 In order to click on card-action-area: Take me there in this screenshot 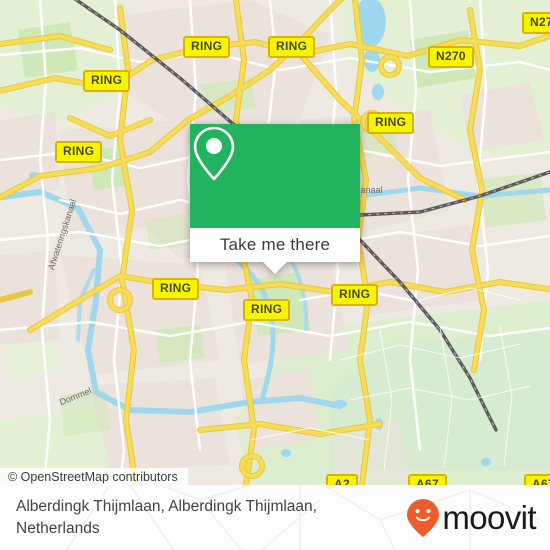, I will do `click(275, 251)`.